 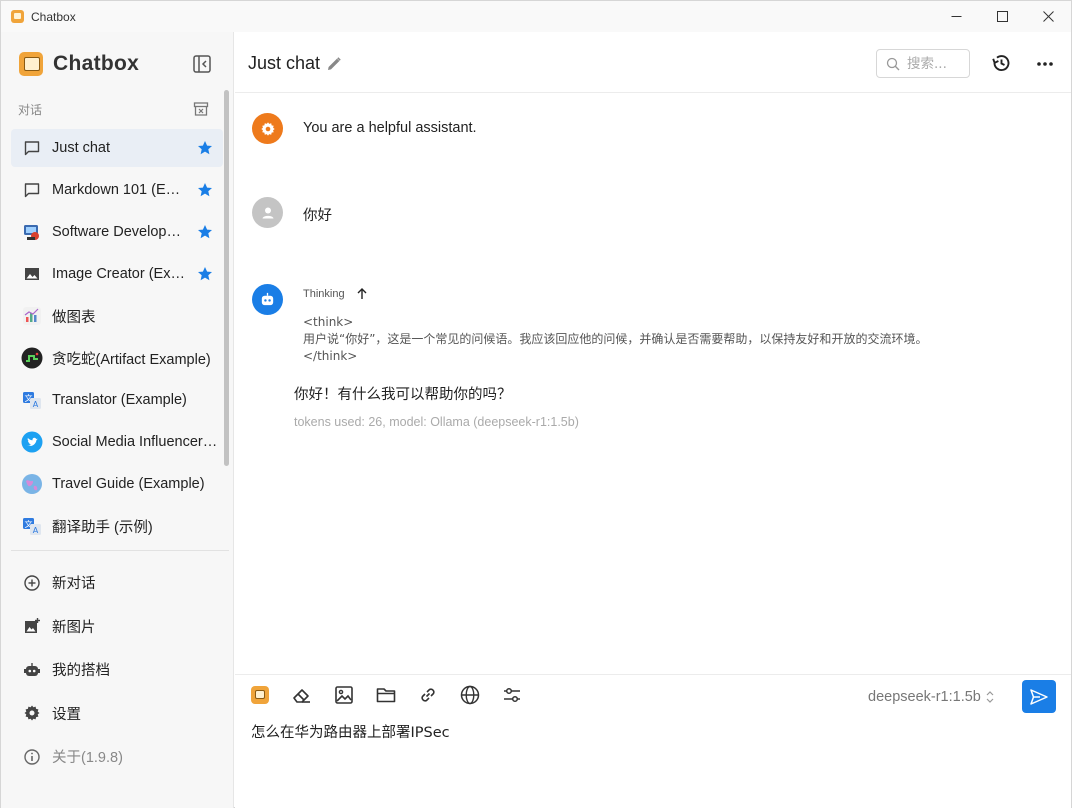 What do you see at coordinates (651, 761) in the screenshot?
I see `message-input: 怎么在华为路由器上部署IPSec` at bounding box center [651, 761].